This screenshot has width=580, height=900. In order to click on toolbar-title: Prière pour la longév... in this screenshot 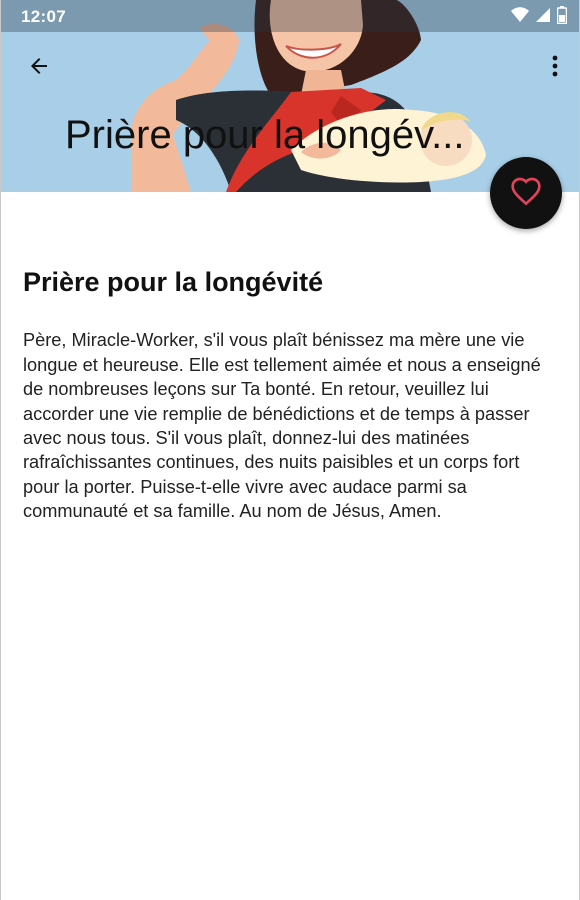, I will do `click(265, 135)`.